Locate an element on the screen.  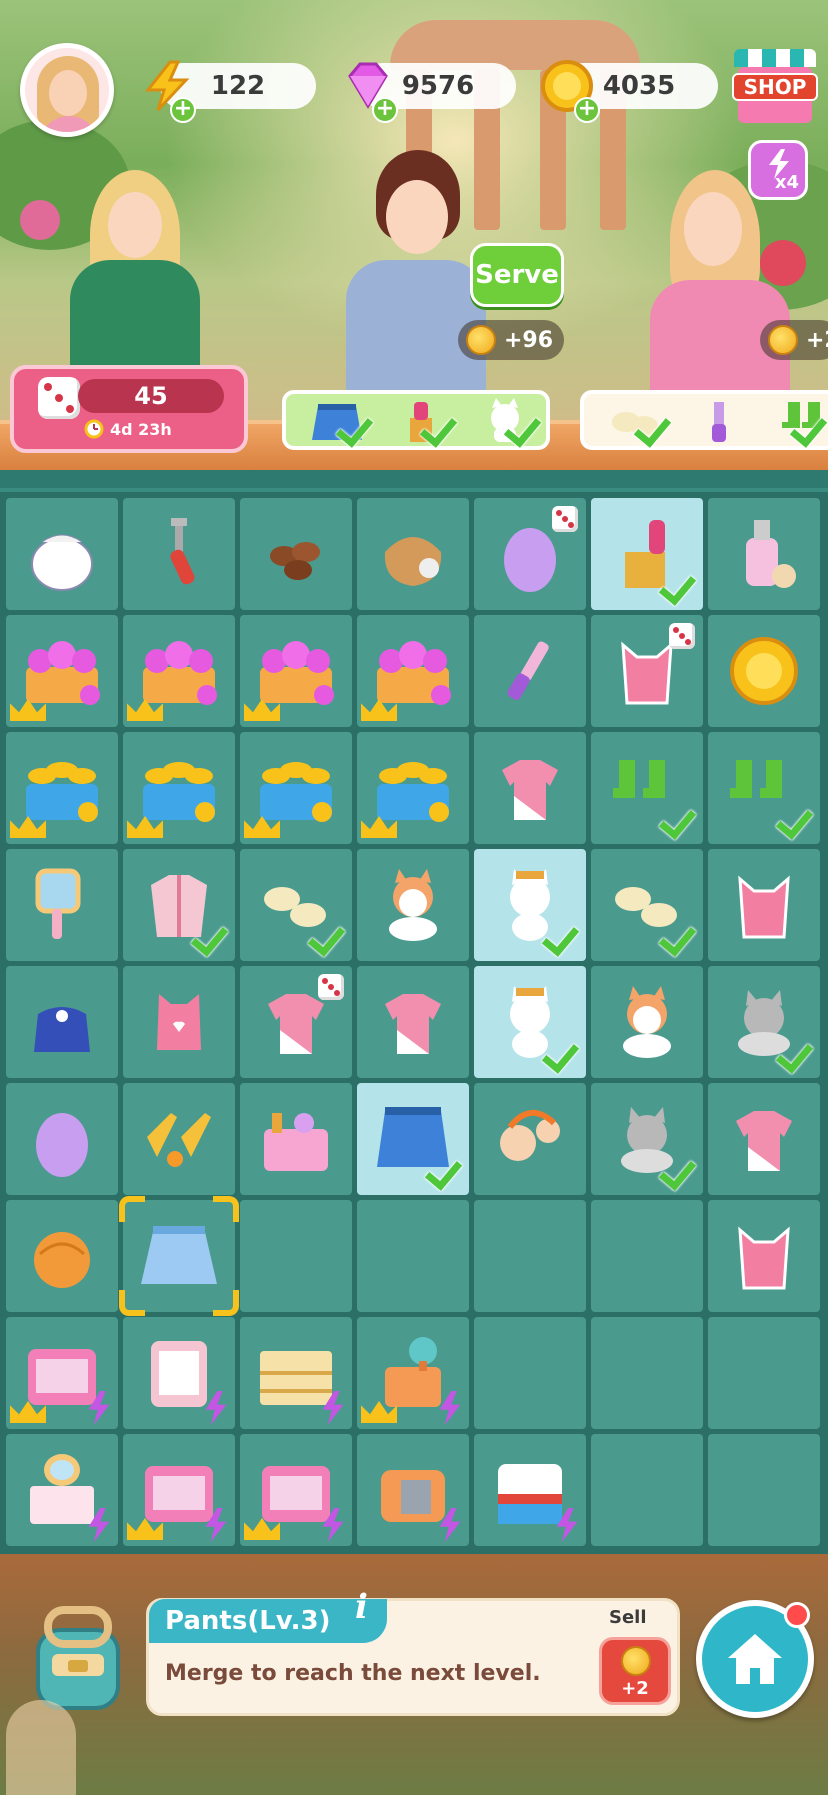
board-cell-bag-blue is located at coordinates (62, 1022).